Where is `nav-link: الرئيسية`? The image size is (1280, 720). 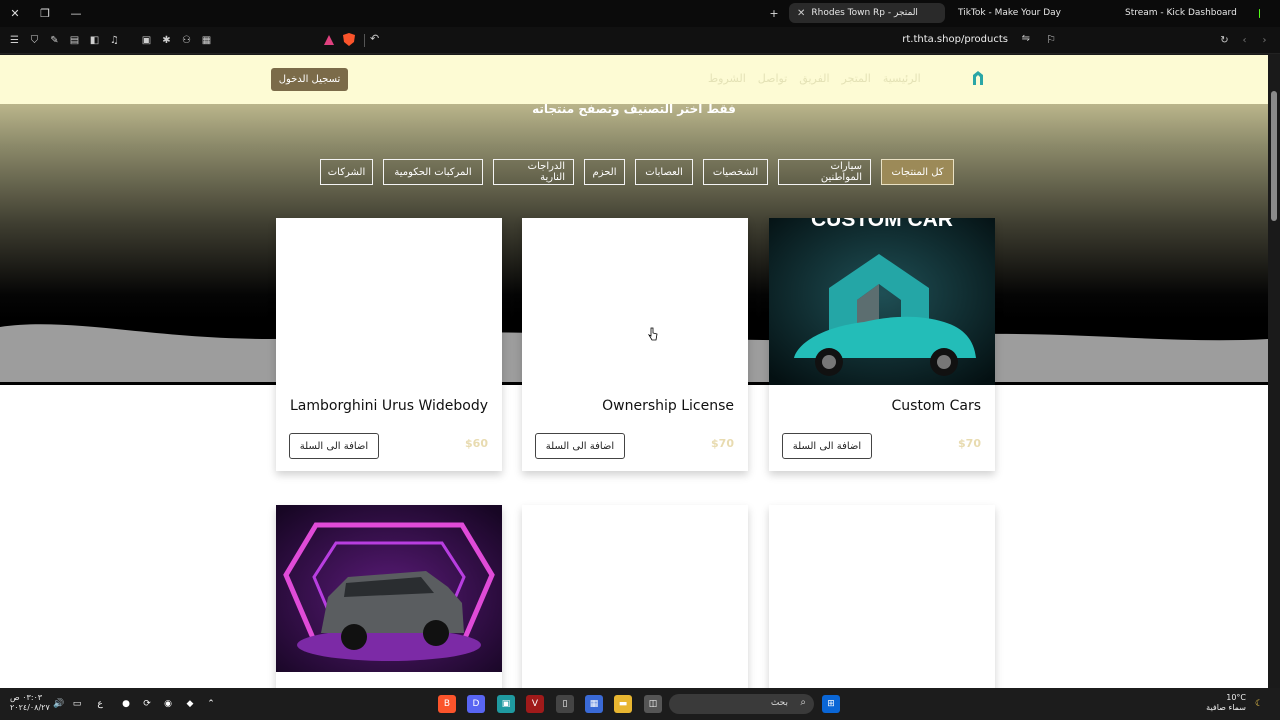 nav-link: الرئيسية is located at coordinates (902, 78).